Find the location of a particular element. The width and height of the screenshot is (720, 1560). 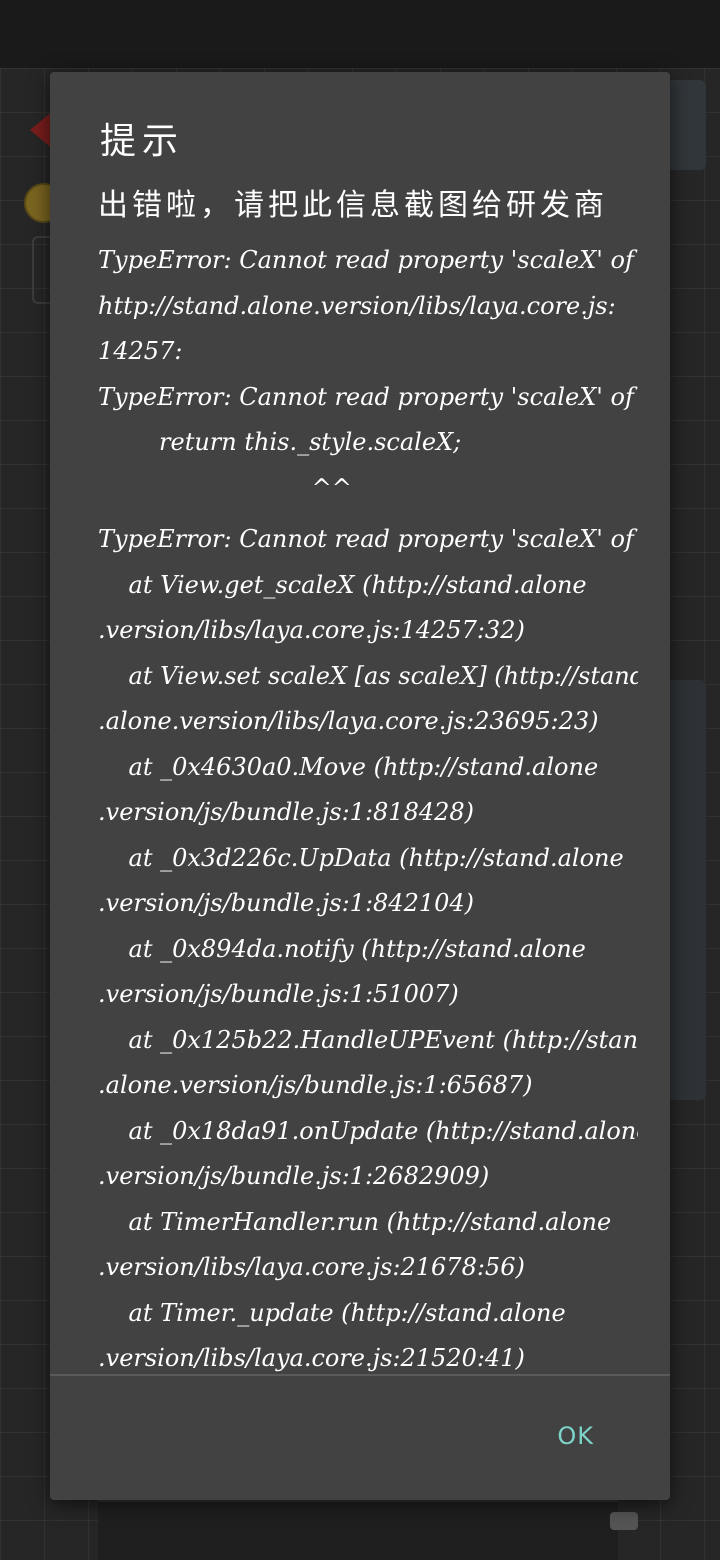

error-message-line: at View.get_scaleX (http://stand.alone is located at coordinates (342, 584).